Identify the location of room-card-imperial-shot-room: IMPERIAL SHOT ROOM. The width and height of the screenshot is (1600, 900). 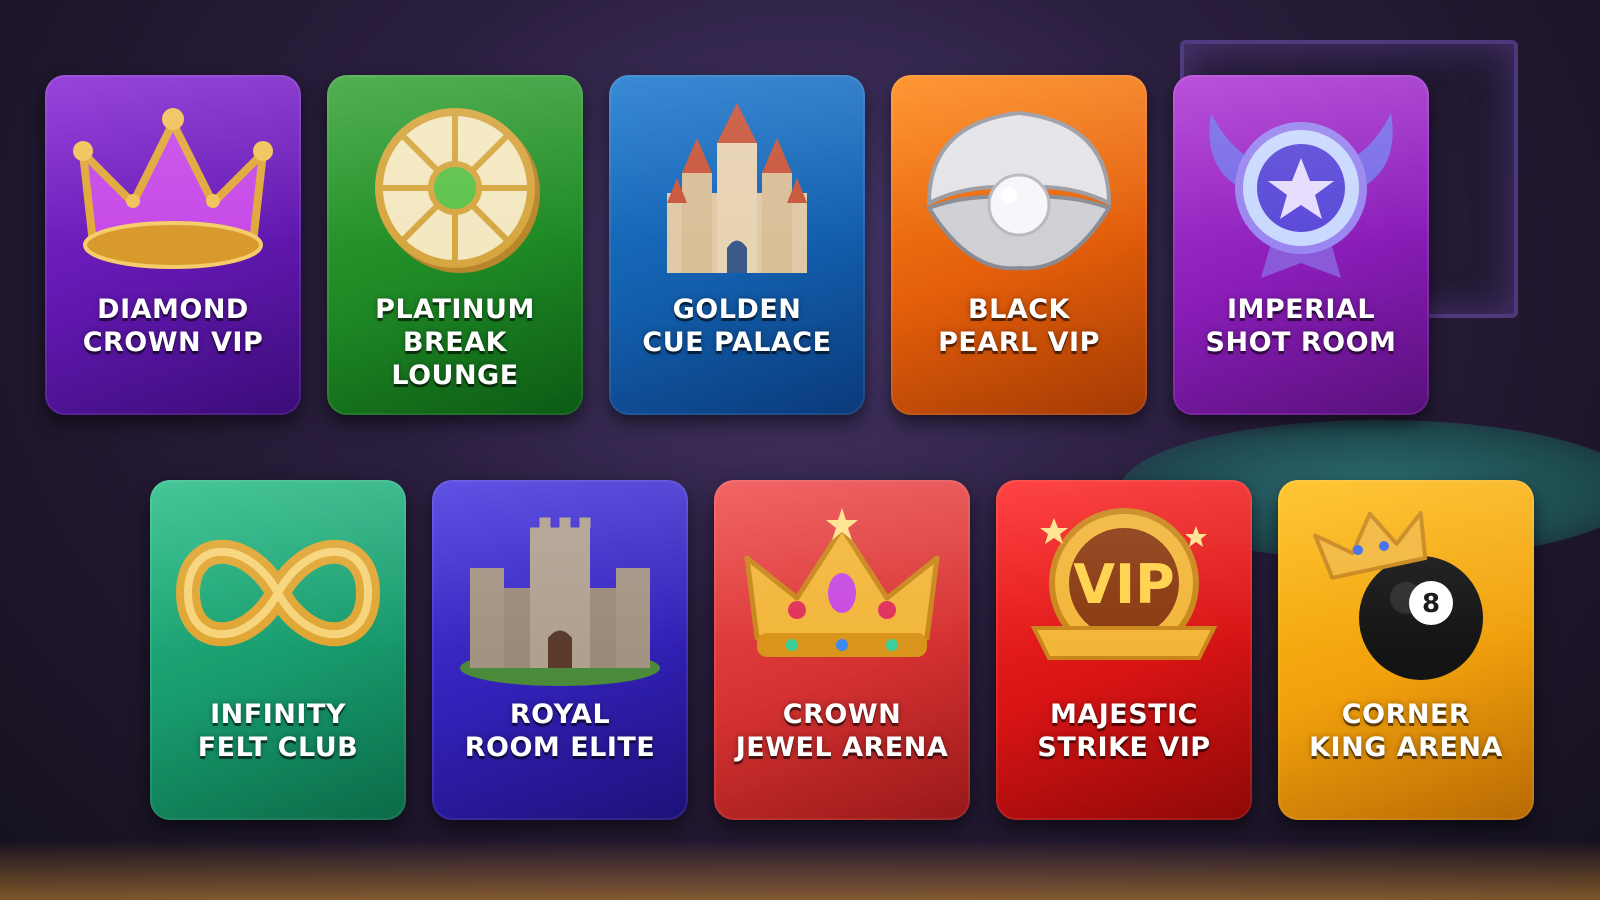
(1301, 245).